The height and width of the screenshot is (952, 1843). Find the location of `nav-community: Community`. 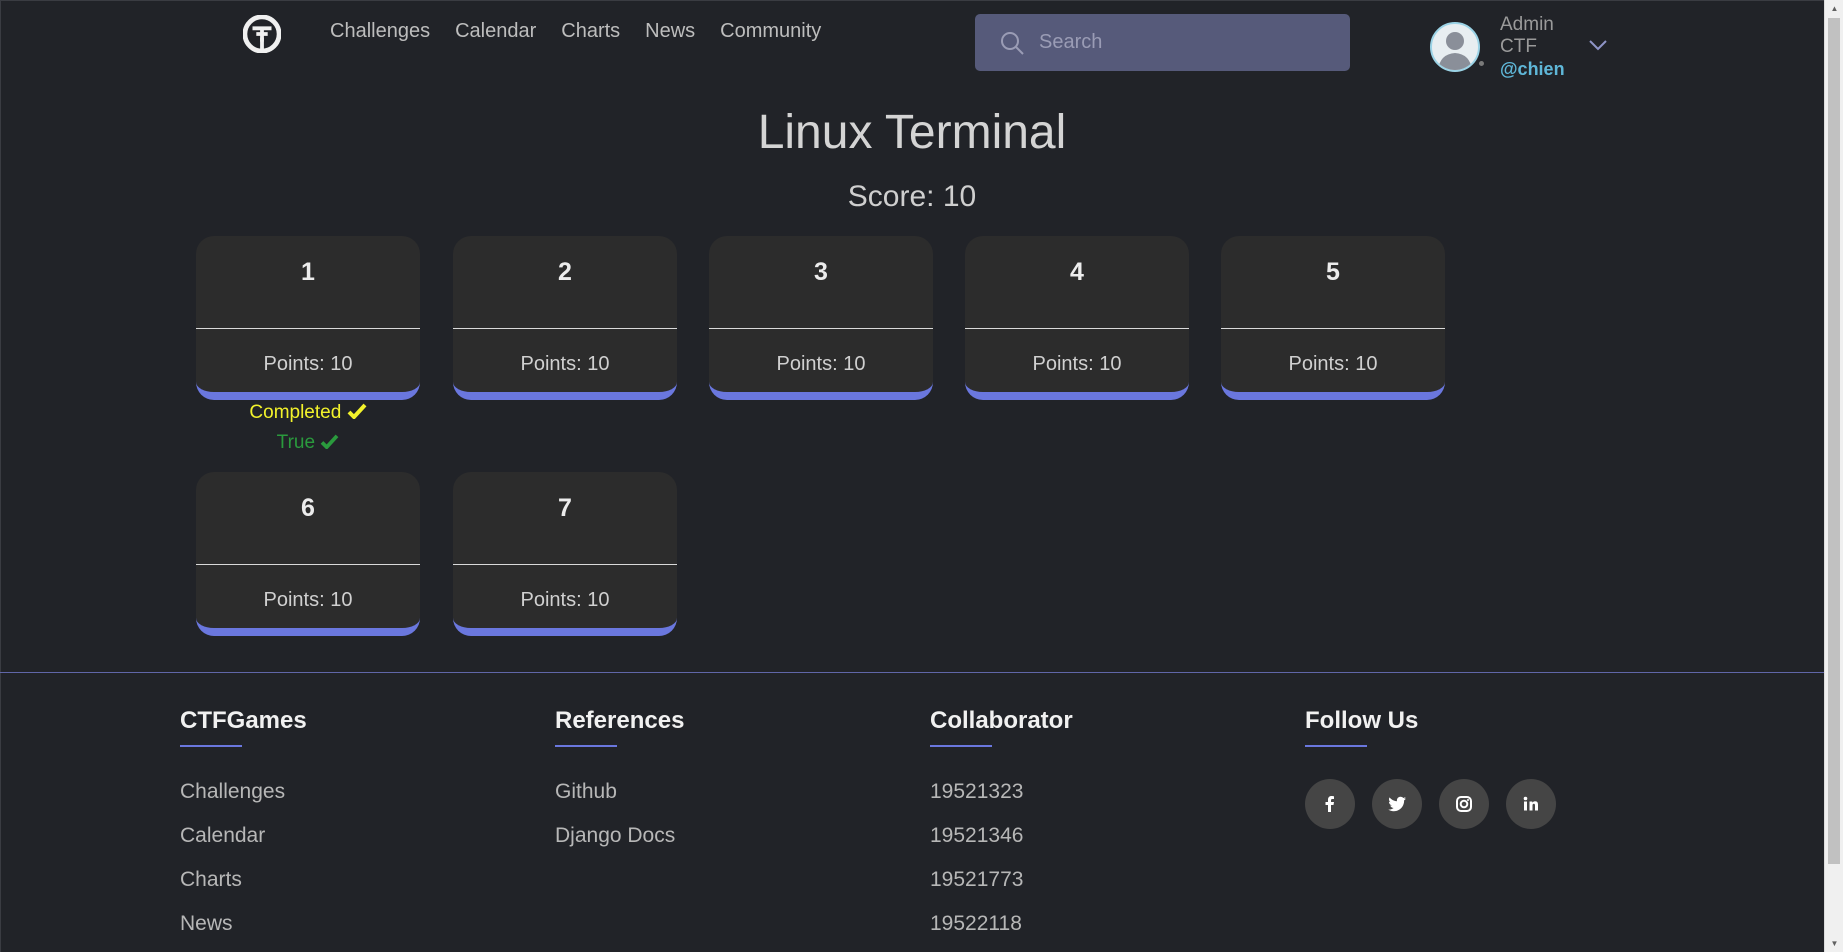

nav-community: Community is located at coordinates (770, 31).